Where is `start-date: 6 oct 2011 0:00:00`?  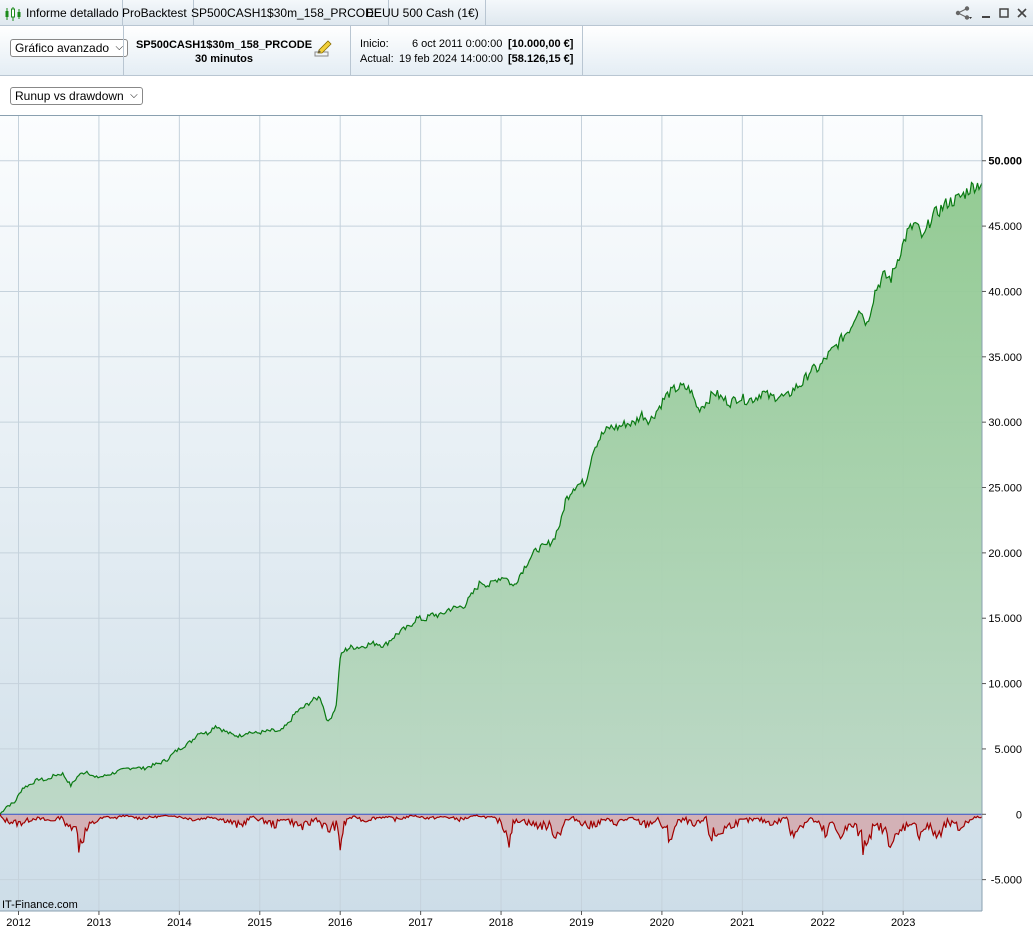 start-date: 6 oct 2011 0:00:00 is located at coordinates (457, 44).